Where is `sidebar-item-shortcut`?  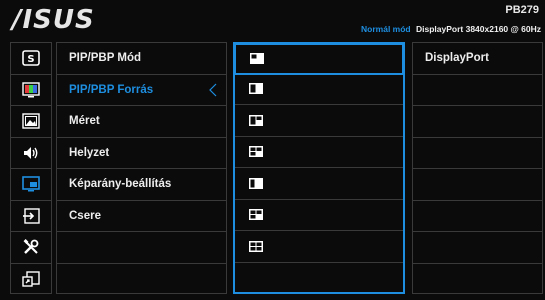
sidebar-item-shortcut is located at coordinates (31, 280).